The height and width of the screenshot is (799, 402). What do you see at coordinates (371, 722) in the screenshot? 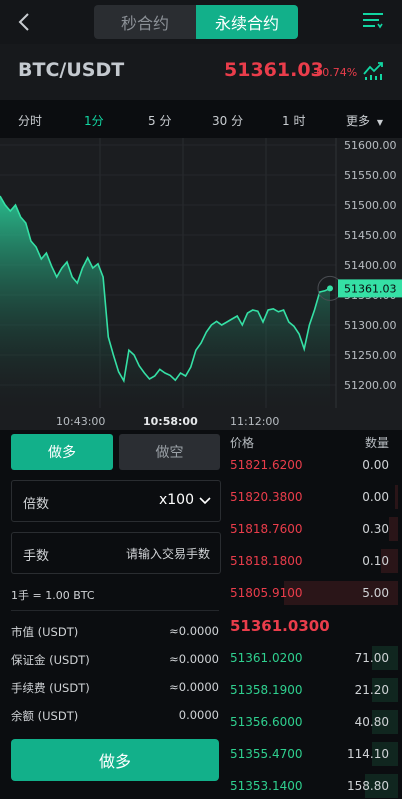
I see `order-qty: 40.80` at bounding box center [371, 722].